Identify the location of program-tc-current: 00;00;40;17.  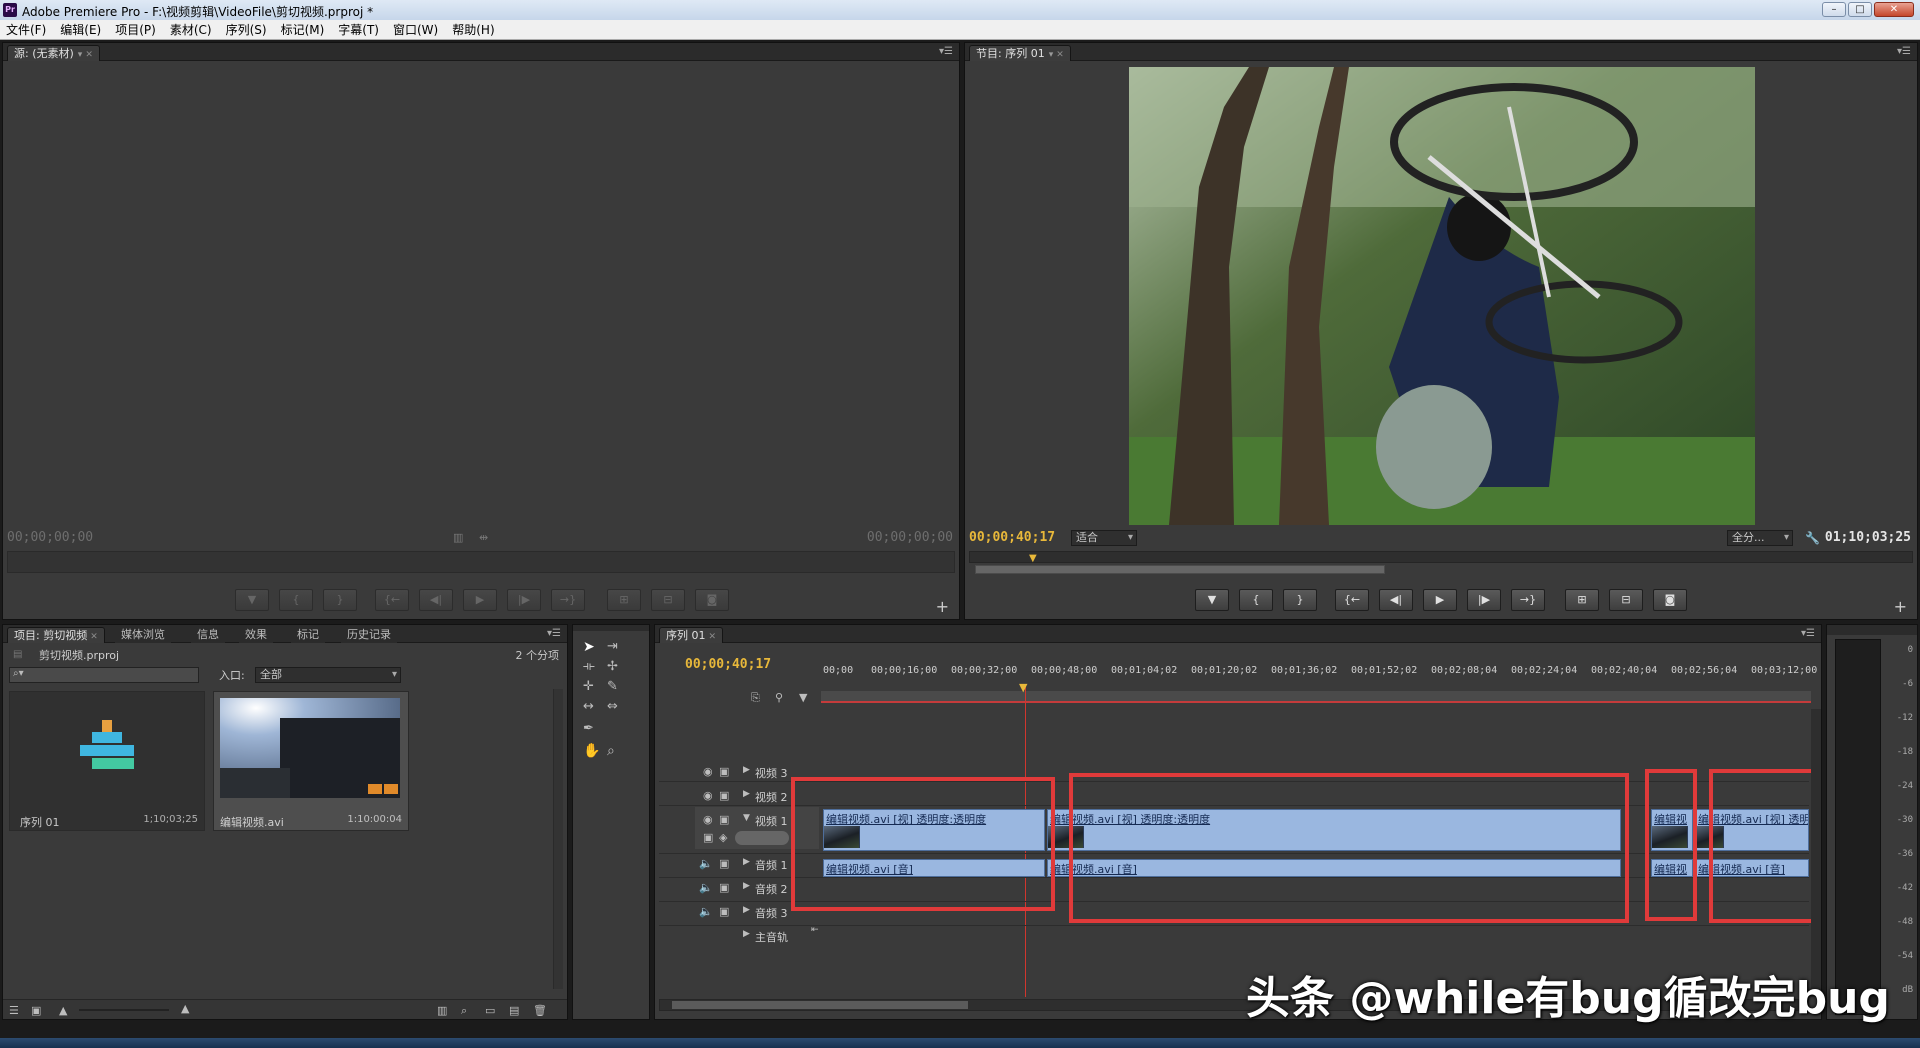
(1012, 537).